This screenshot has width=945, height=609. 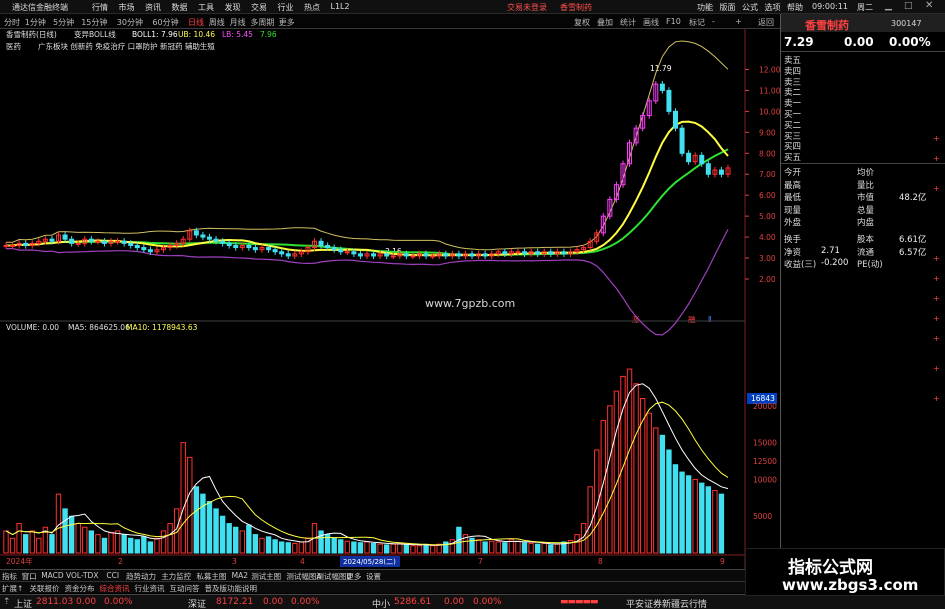 What do you see at coordinates (697, 22) in the screenshot?
I see `chart-tool-5: 标记` at bounding box center [697, 22].